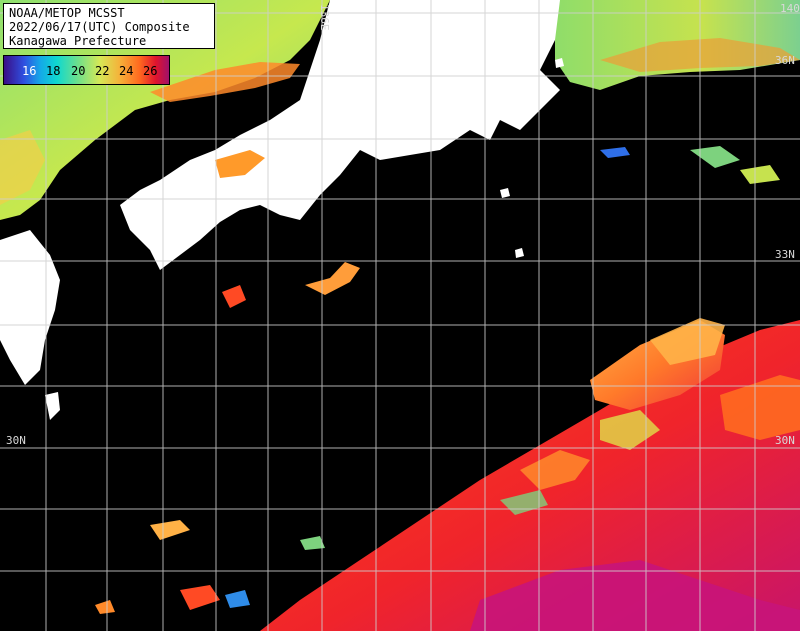 This screenshot has height=631, width=800. What do you see at coordinates (126, 71) in the screenshot?
I see `legend-tick-24: 24` at bounding box center [126, 71].